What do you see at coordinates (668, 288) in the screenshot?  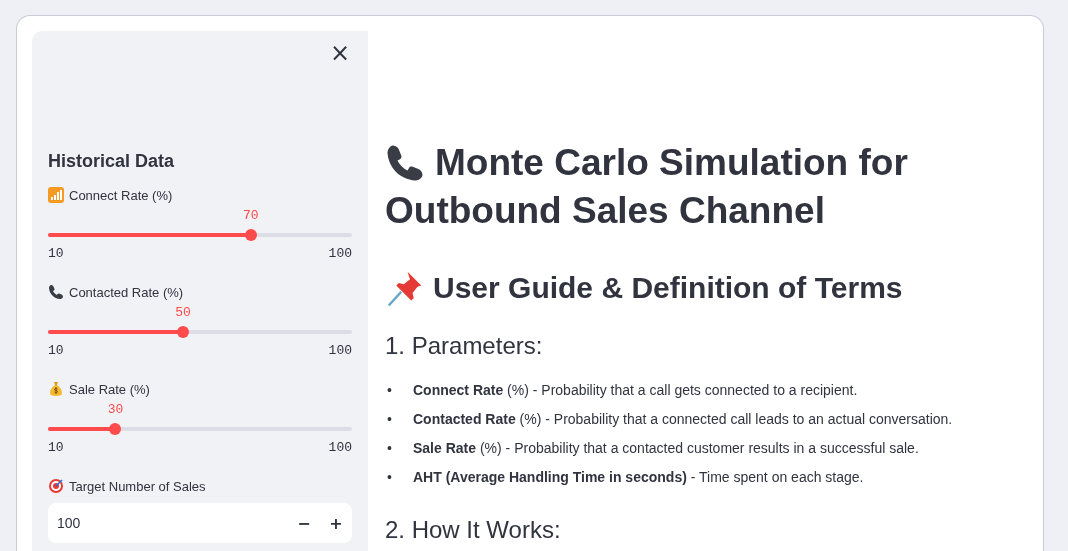 I see `section-heading: User Guide & Definition of Terms` at bounding box center [668, 288].